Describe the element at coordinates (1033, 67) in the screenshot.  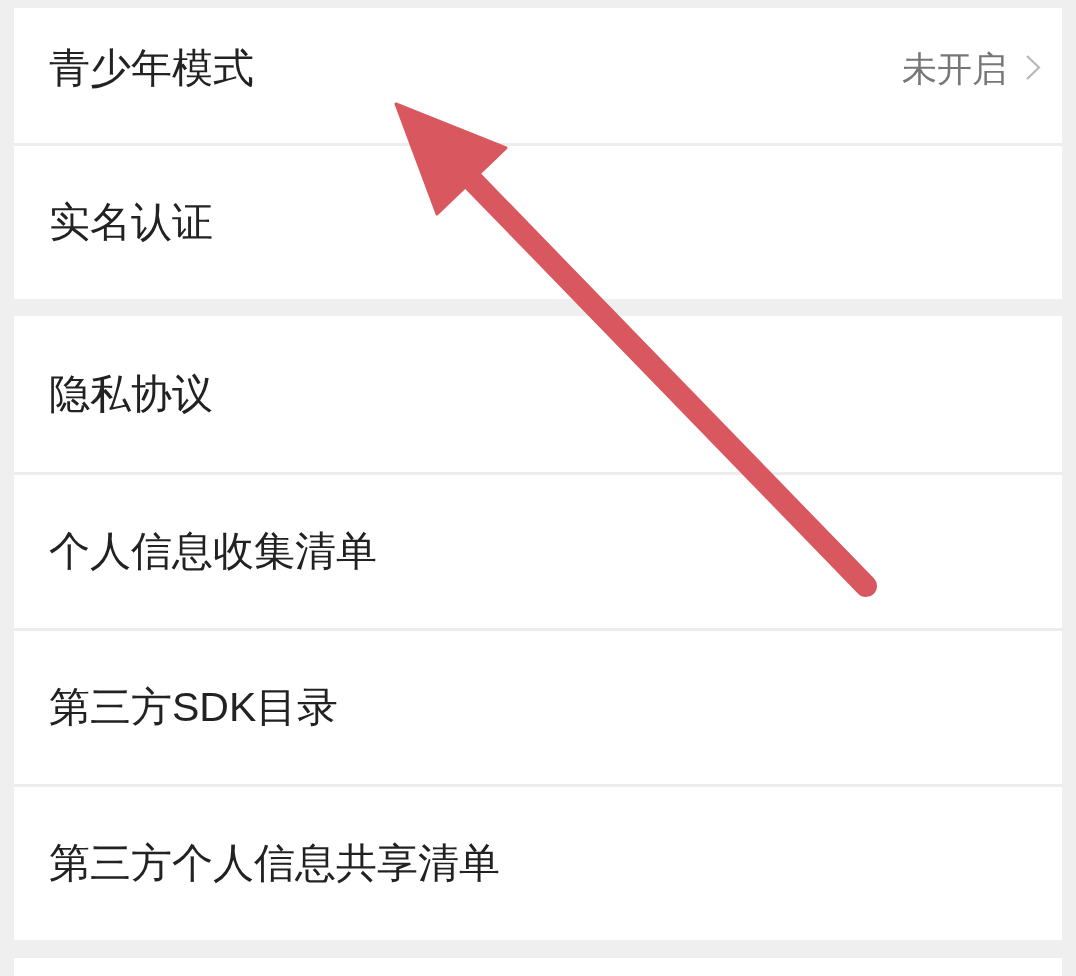
I see `chevron-right-icon` at that location.